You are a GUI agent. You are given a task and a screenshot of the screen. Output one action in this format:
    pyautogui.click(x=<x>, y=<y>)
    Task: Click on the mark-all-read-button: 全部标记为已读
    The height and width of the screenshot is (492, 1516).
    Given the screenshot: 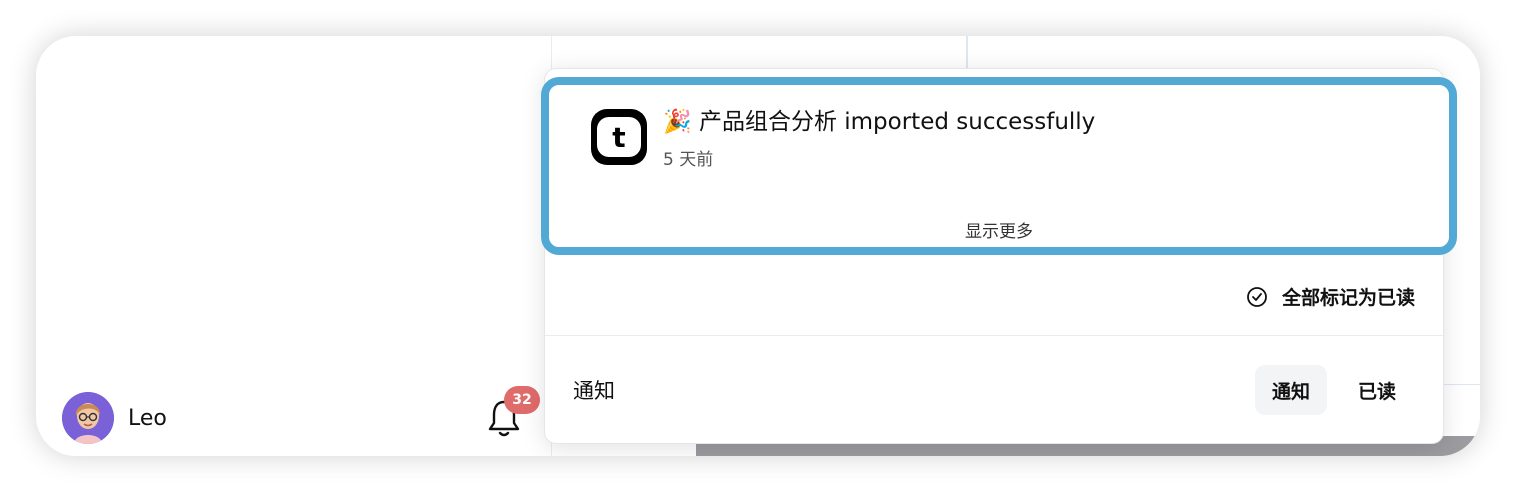 What is the action you would take?
    pyautogui.click(x=1330, y=296)
    